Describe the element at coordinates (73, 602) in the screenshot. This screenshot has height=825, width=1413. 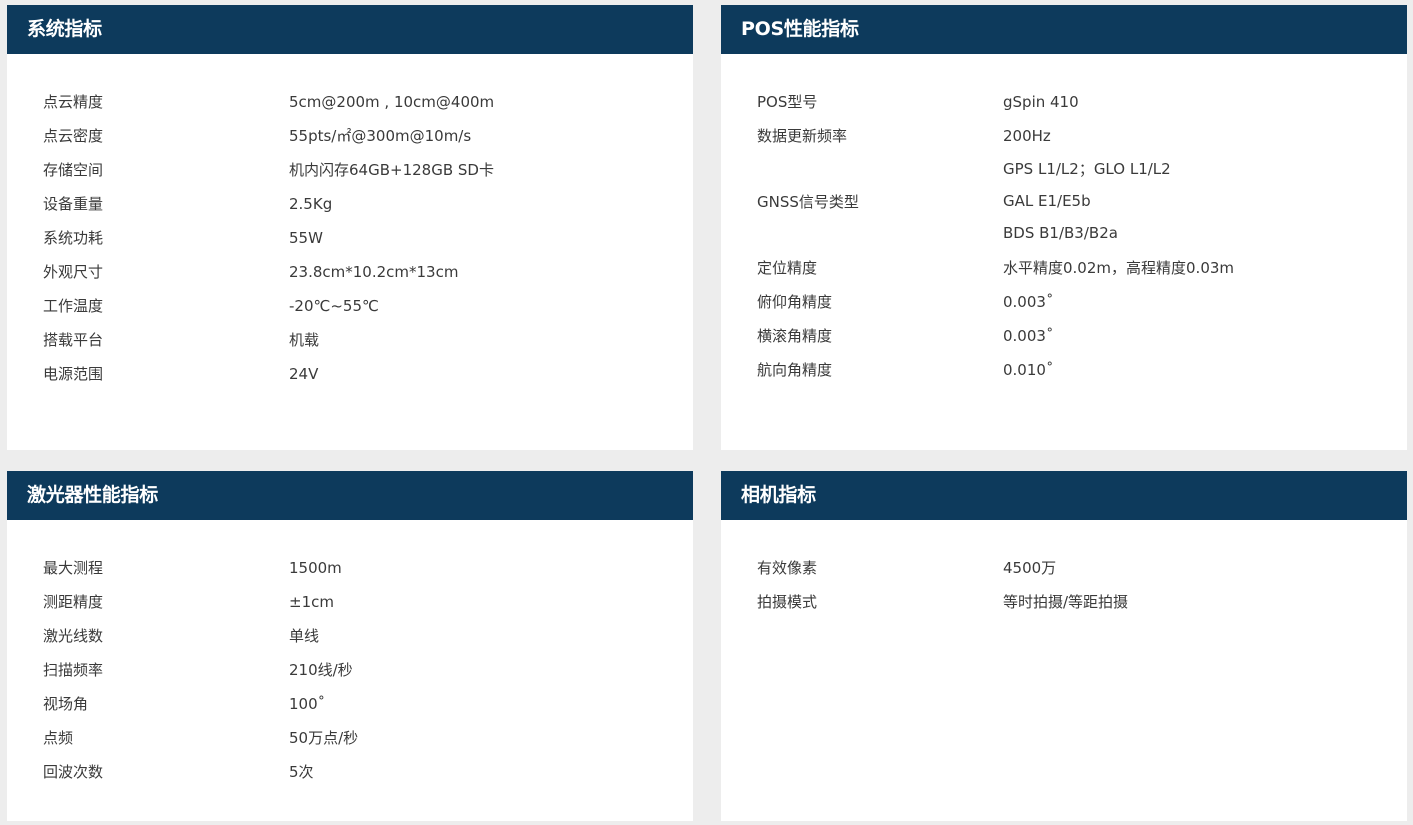
I see `spec-label: 测距精度` at that location.